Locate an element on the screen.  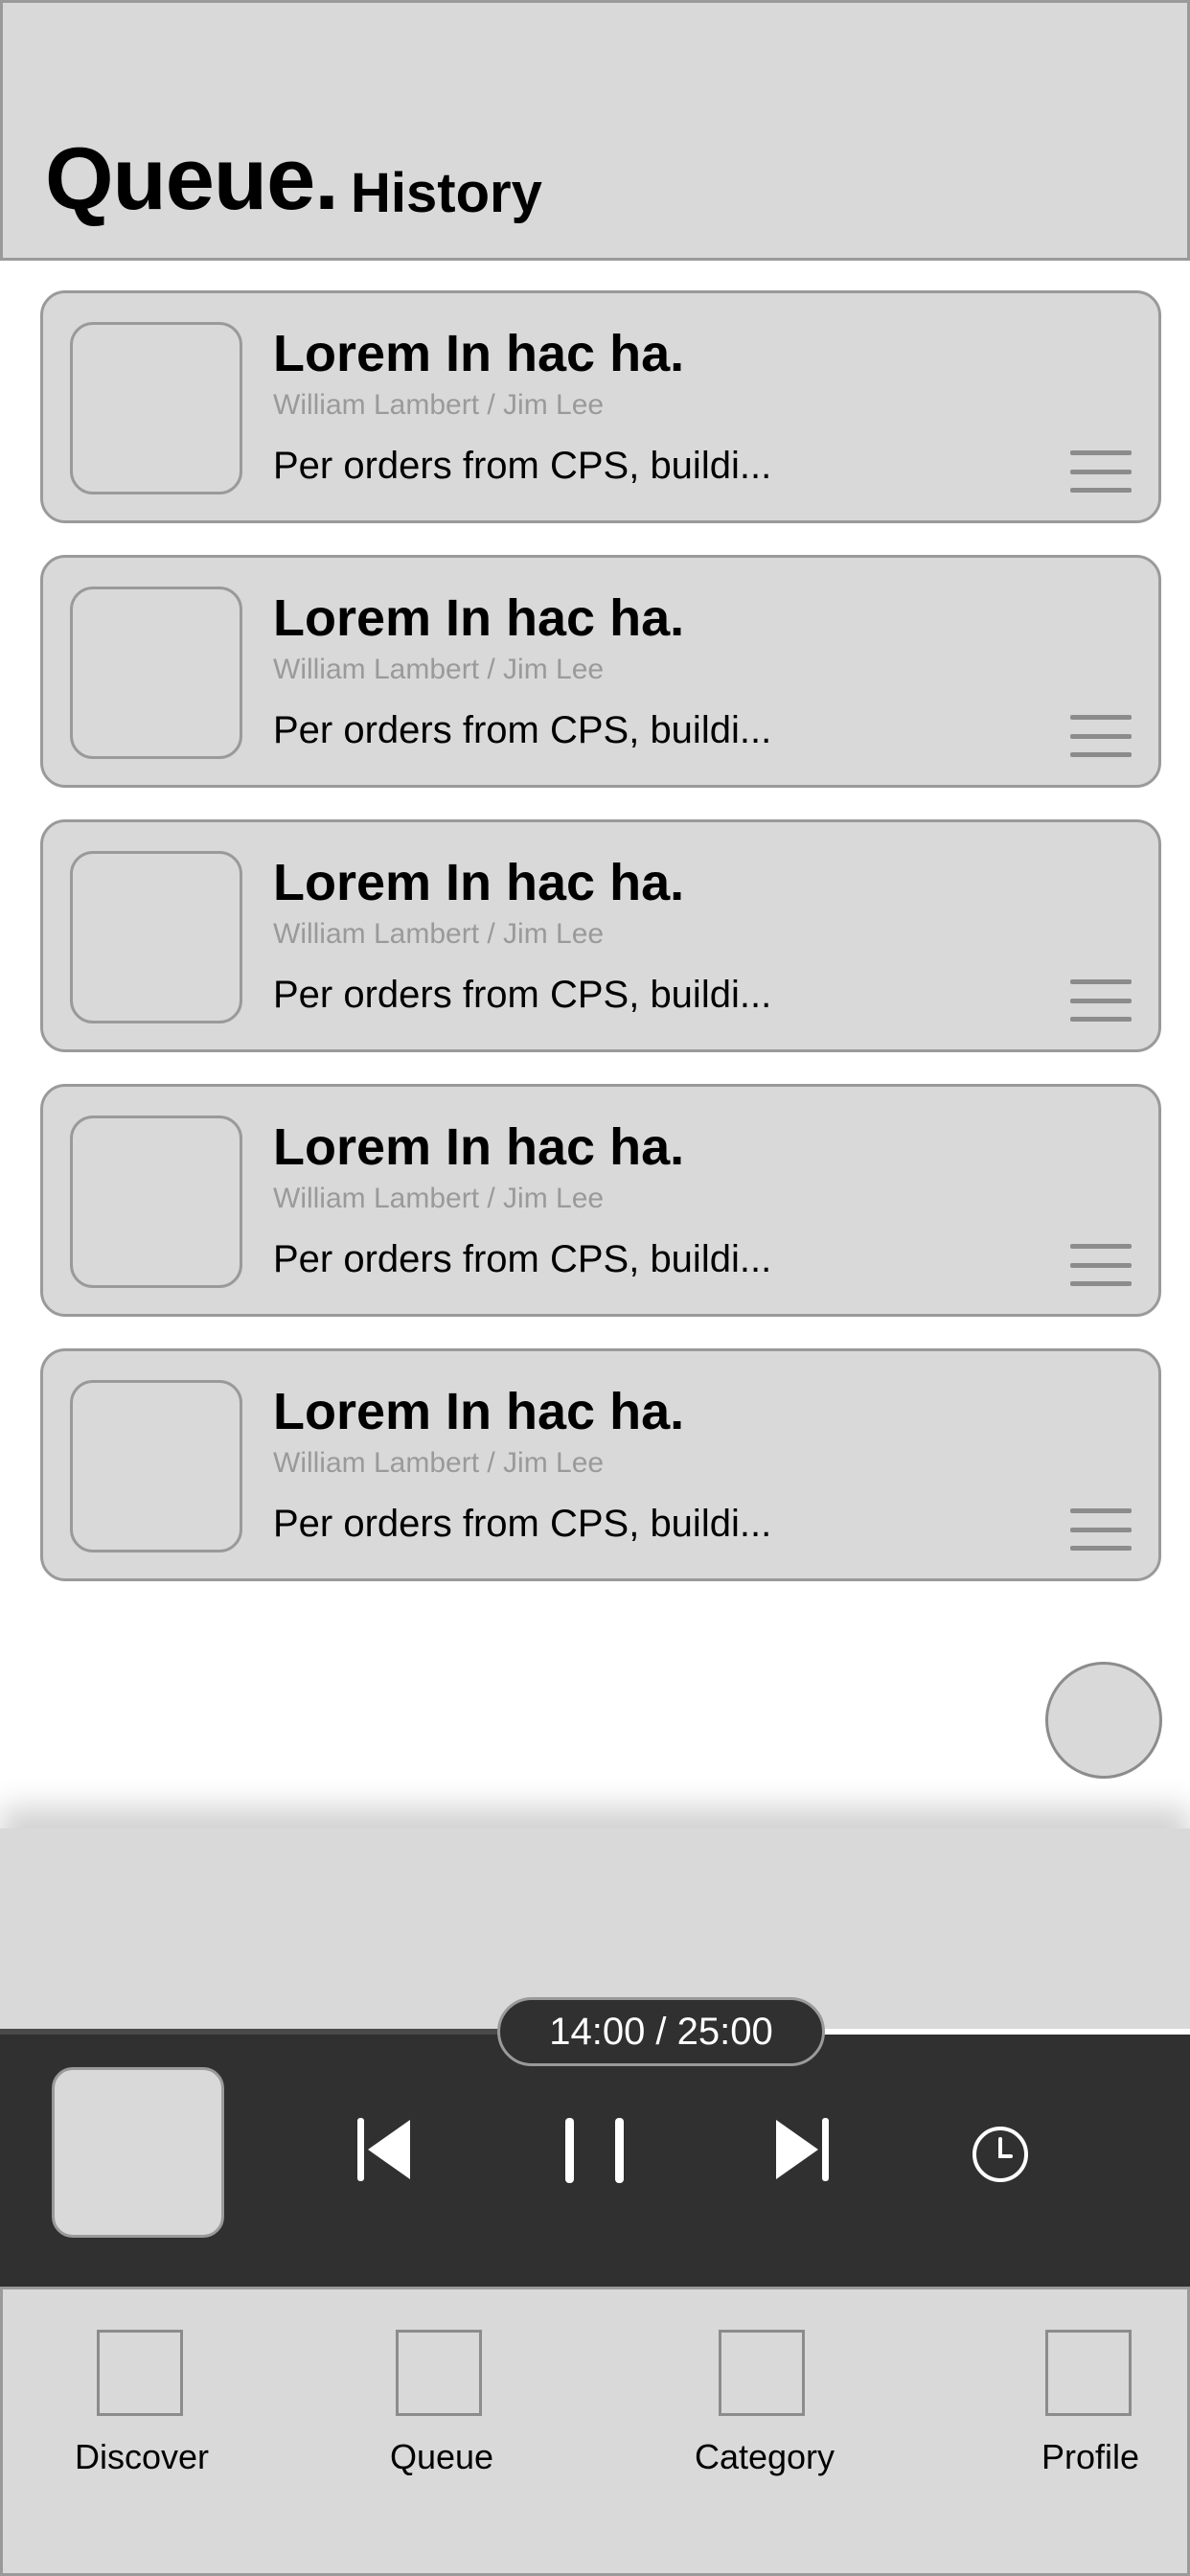
category-icon is located at coordinates (762, 2373).